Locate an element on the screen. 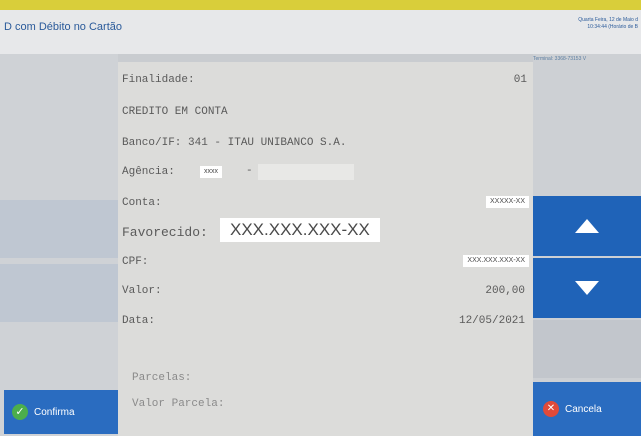 The image size is (641, 436). scroll-up-button is located at coordinates (587, 226).